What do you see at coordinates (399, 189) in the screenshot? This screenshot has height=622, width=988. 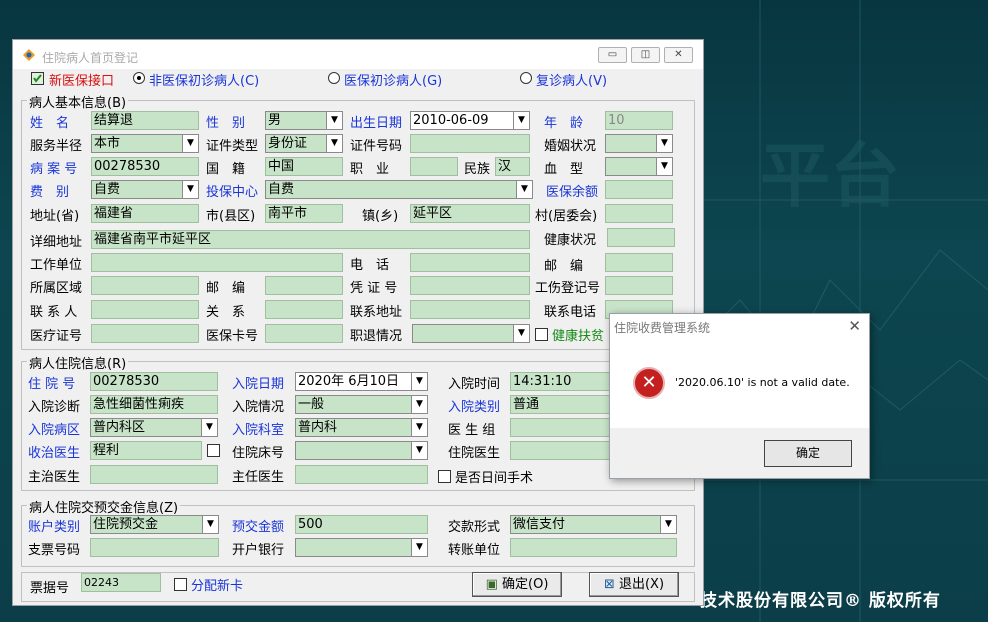 I see `insurance-center-select: 自费 ▼` at bounding box center [399, 189].